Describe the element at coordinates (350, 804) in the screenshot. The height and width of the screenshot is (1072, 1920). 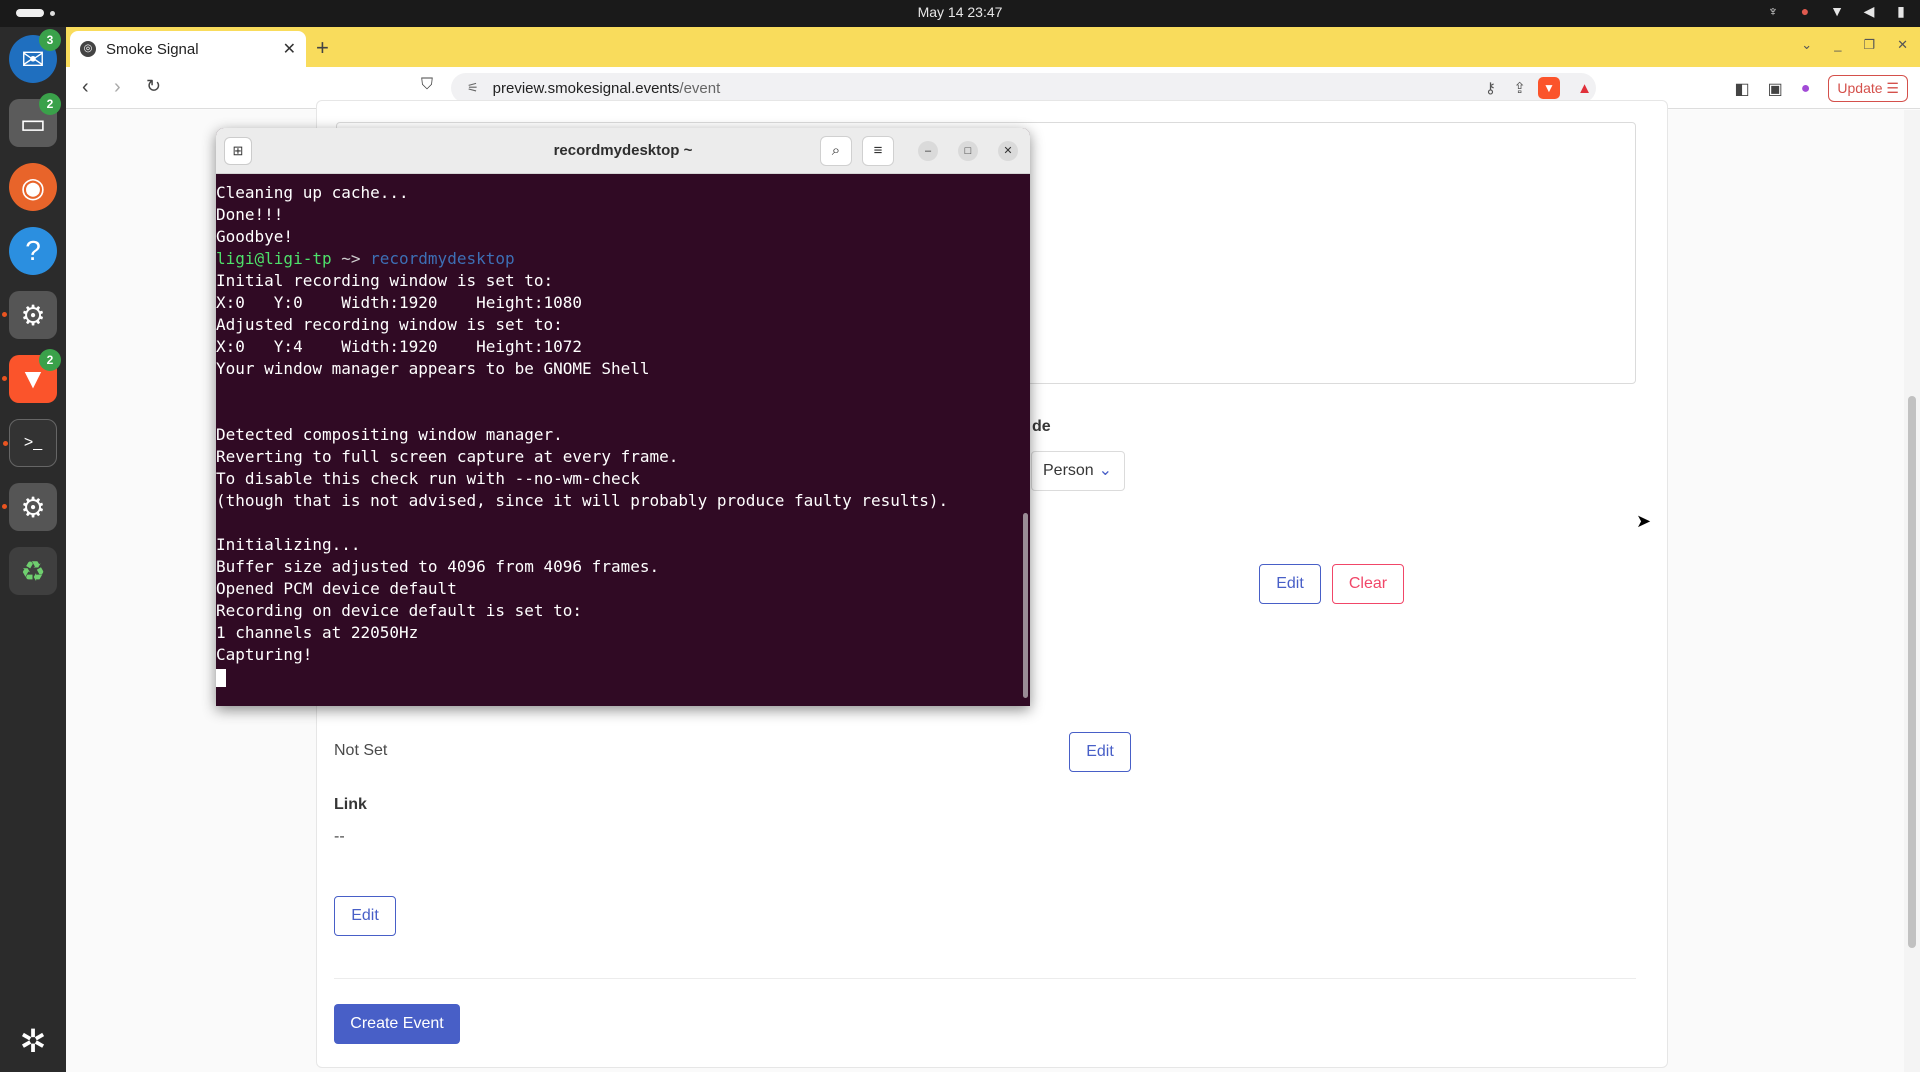
I see `link-label: Link` at that location.